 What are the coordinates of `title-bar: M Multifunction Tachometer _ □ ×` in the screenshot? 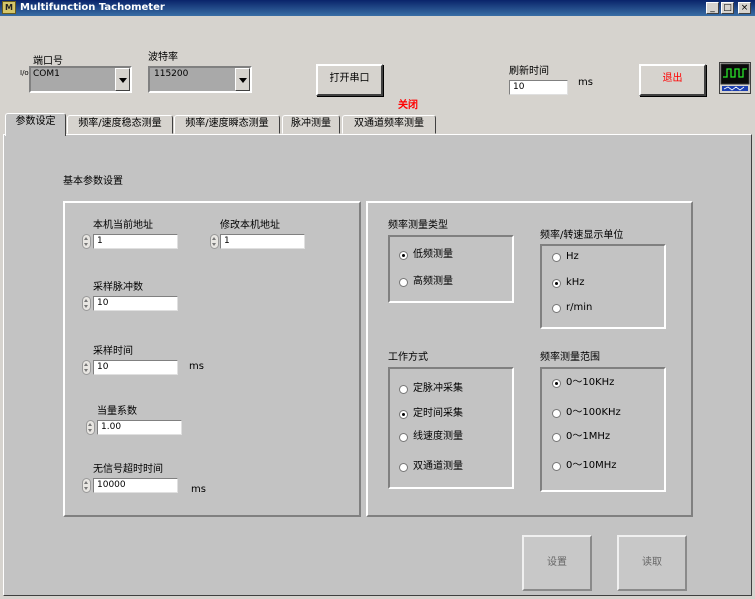 It's located at (377, 8).